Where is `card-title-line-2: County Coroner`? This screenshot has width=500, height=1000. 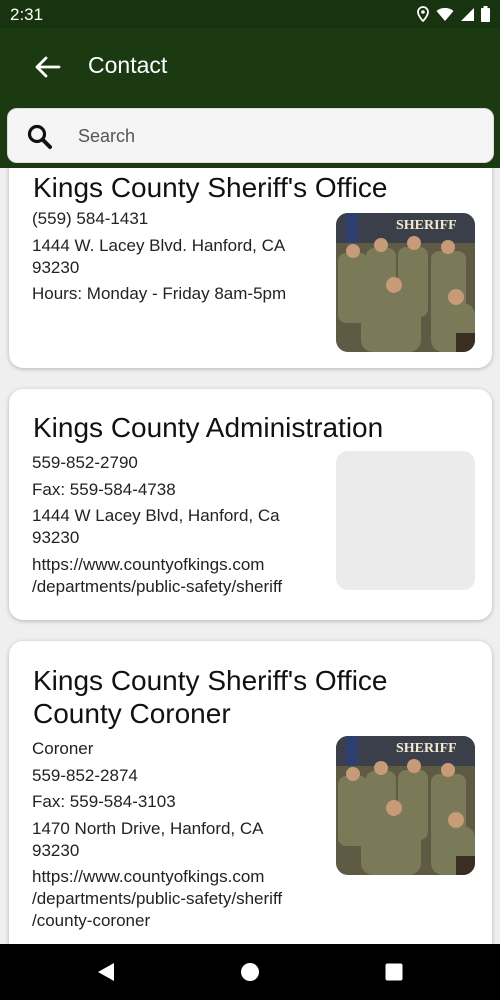
card-title-line-2: County Coroner is located at coordinates (132, 713).